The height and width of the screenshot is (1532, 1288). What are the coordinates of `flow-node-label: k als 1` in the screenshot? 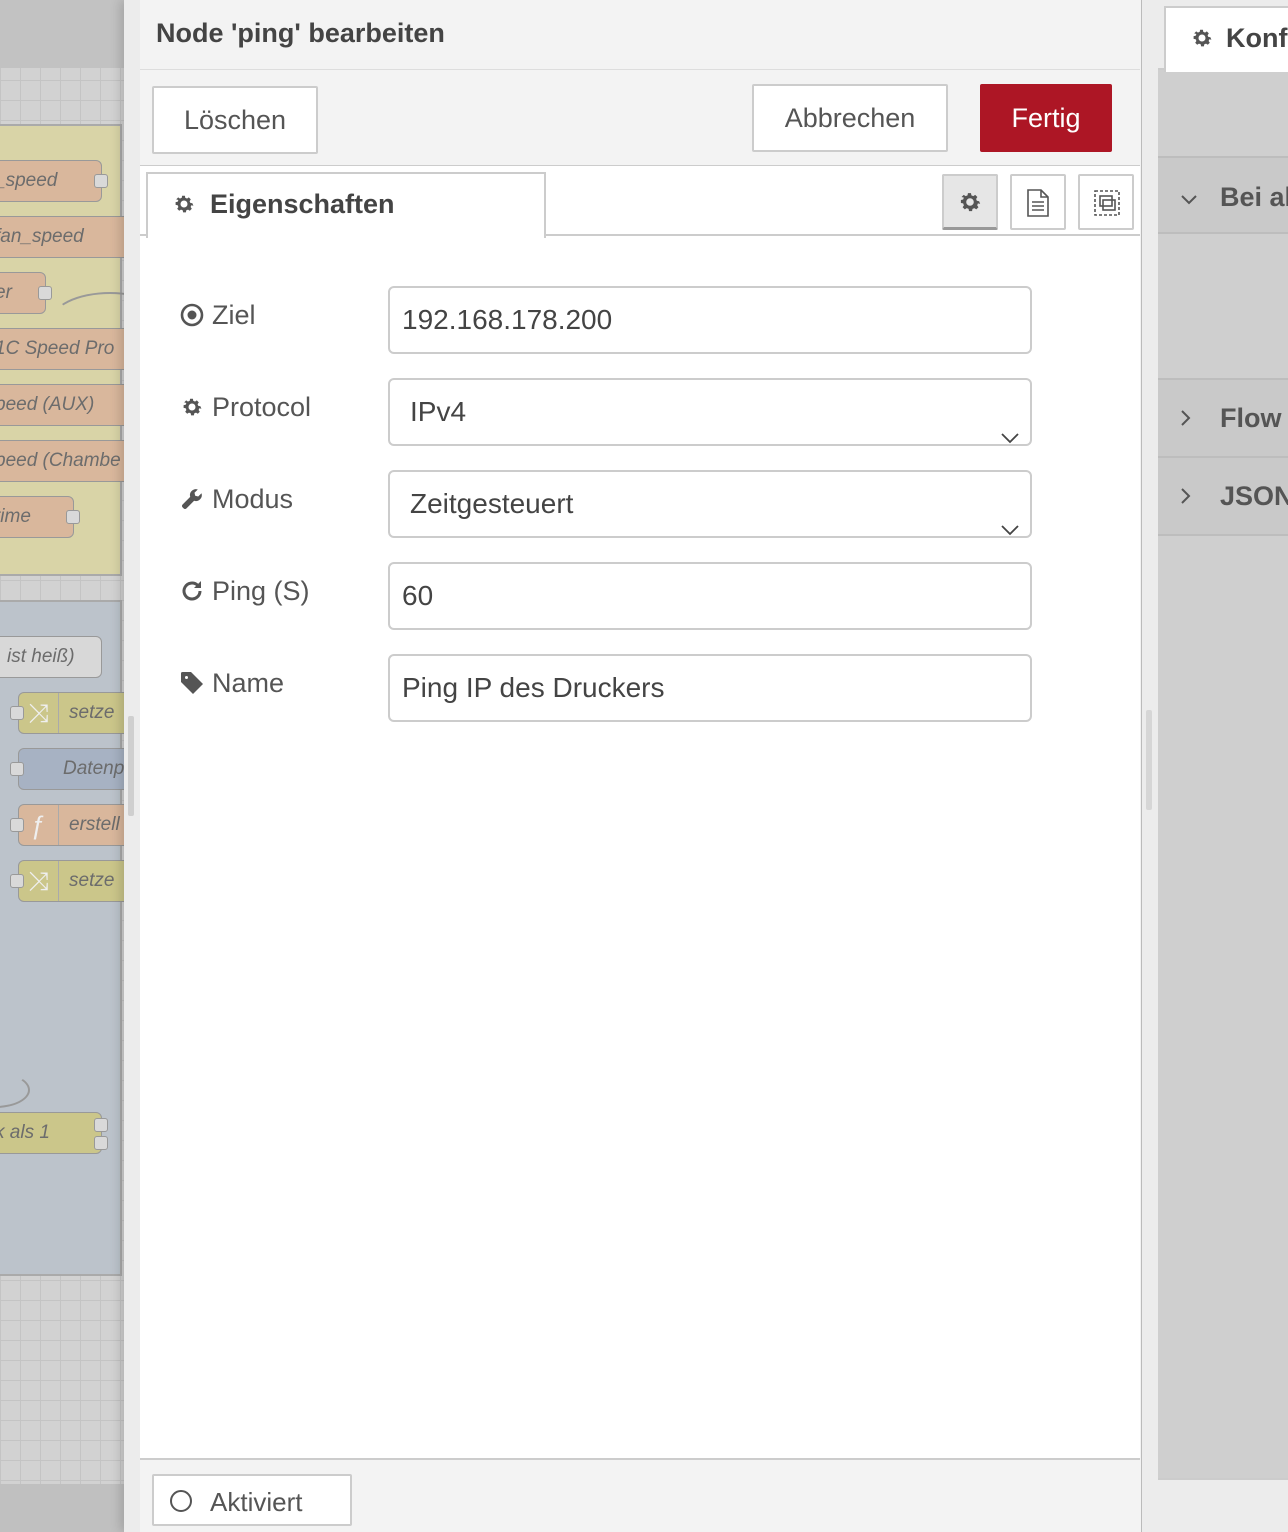 It's located at (25, 1132).